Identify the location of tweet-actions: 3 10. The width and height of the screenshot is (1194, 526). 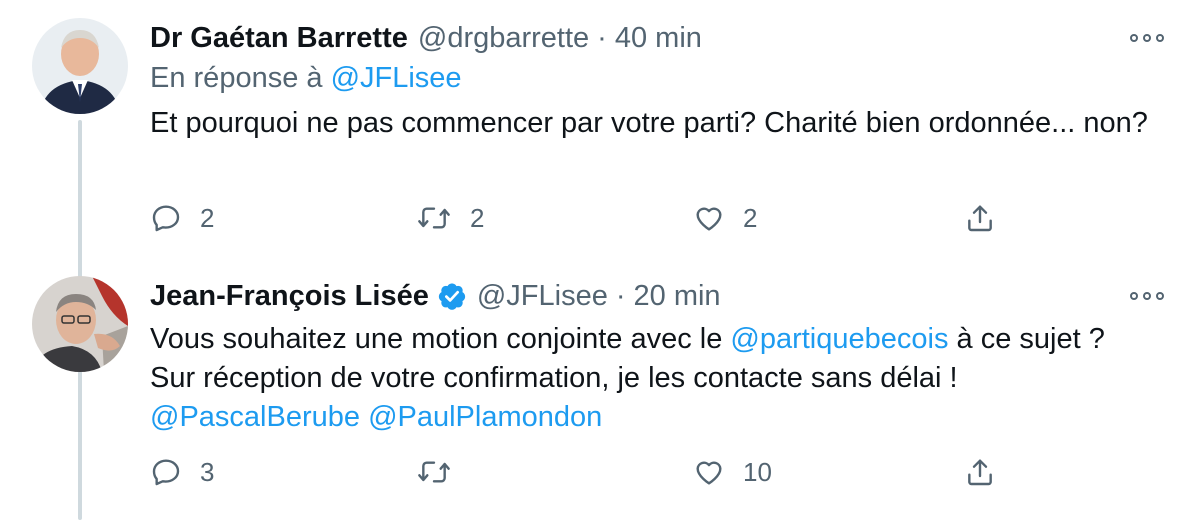
(655, 472).